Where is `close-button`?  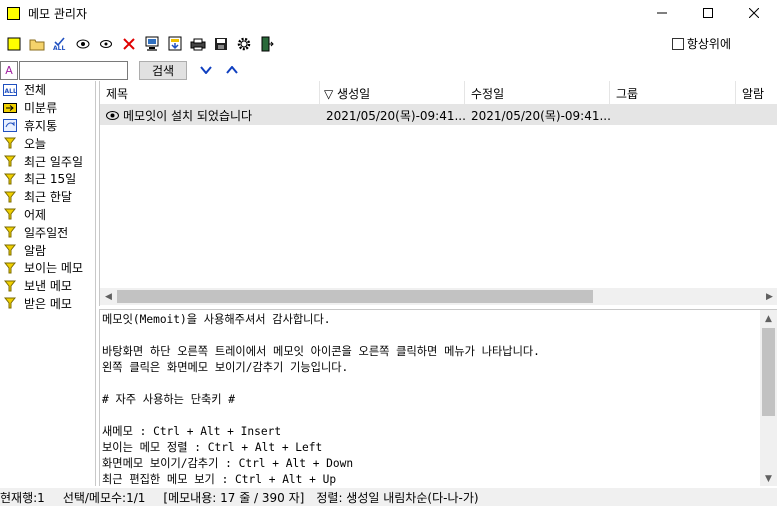
close-button is located at coordinates (754, 13).